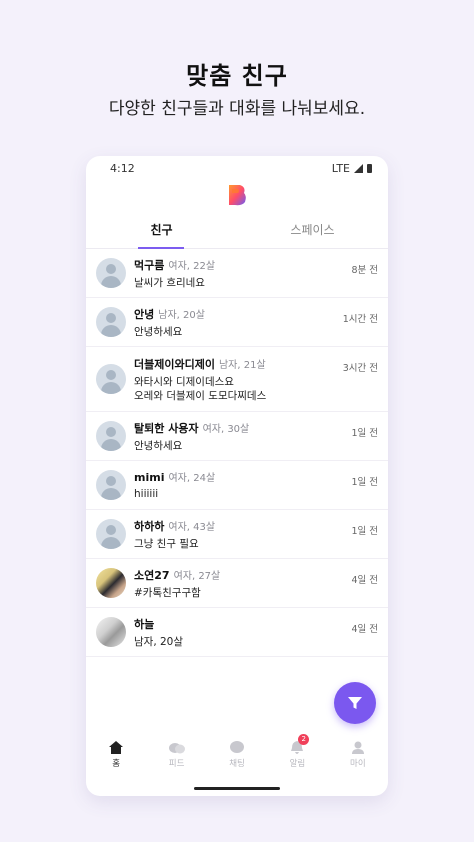 Image resolution: width=474 pixels, height=842 pixels. Describe the element at coordinates (237, 273) in the screenshot. I see `list-item: 먹구름 여자, 22살 날씨가 흐리네요 8분 전` at that location.